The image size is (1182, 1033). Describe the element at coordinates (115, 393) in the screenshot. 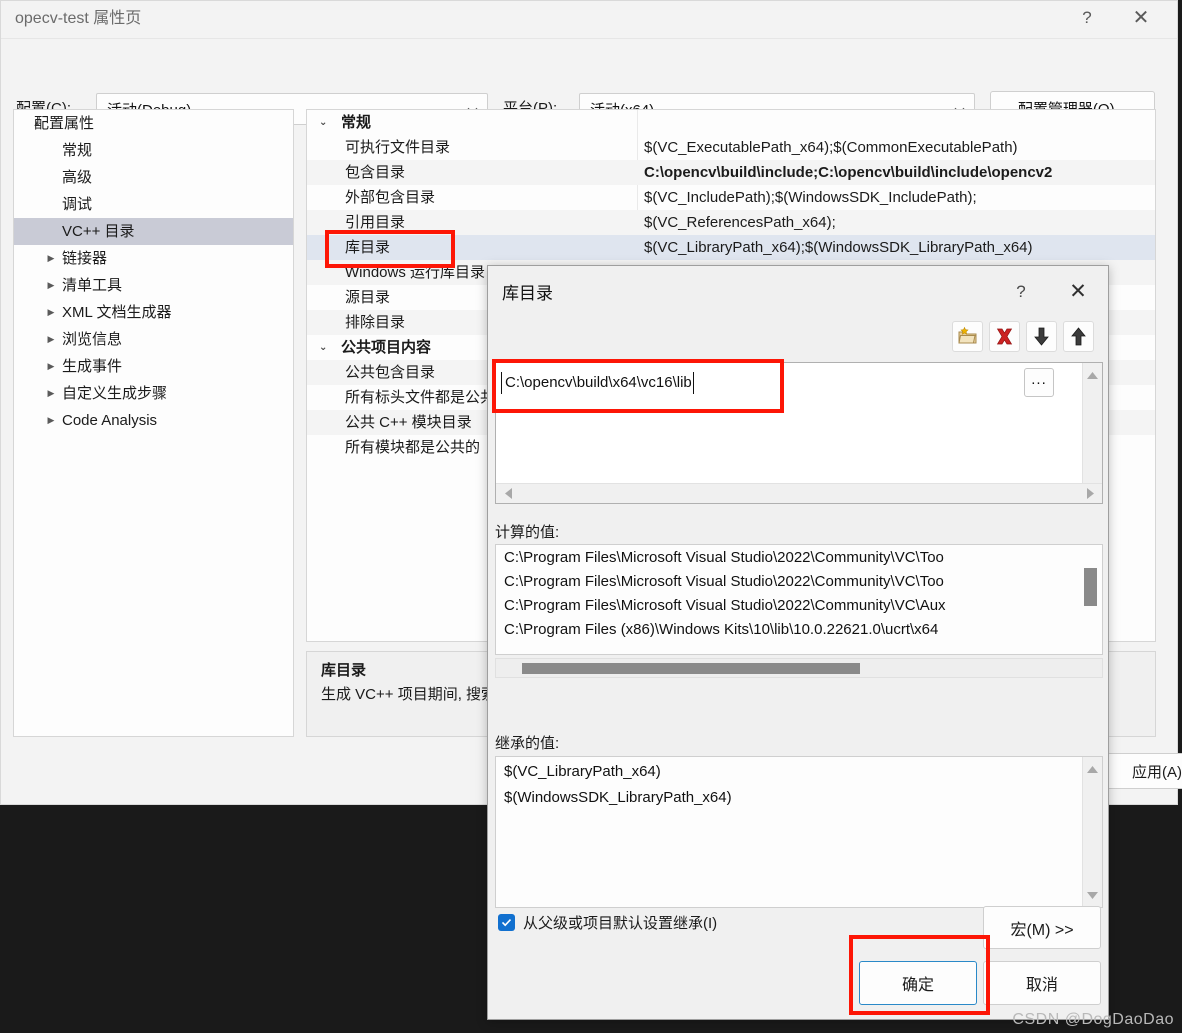

I see `tree-item-label: 自定义生成步骤` at that location.